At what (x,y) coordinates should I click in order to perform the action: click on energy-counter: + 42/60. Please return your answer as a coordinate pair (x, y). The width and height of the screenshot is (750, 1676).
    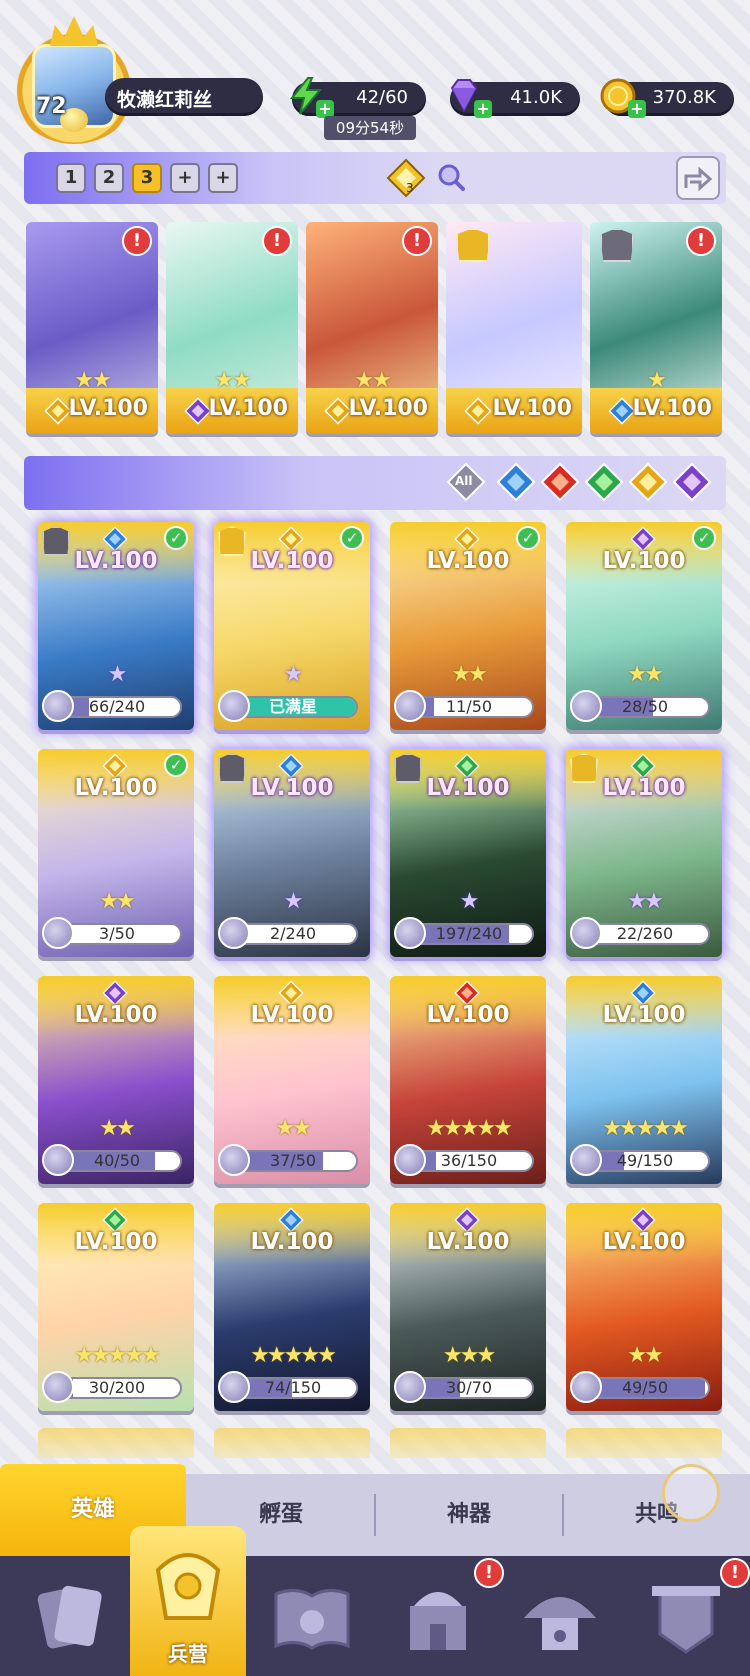
    Looking at the image, I should click on (357, 97).